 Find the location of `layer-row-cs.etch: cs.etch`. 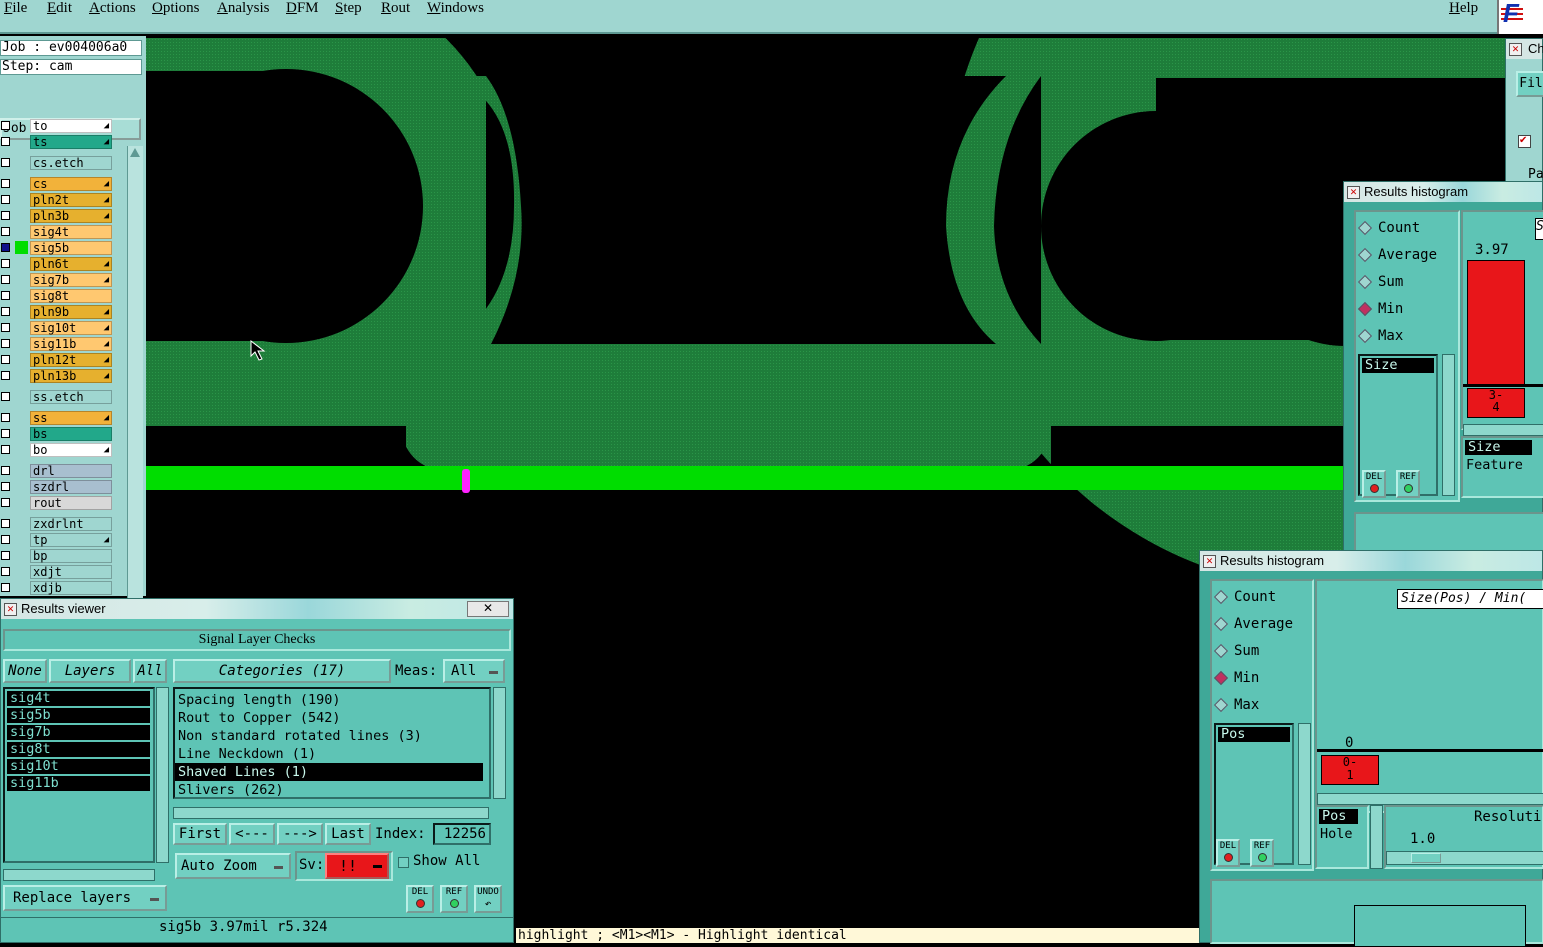

layer-row-cs.etch: cs.etch is located at coordinates (57, 162).